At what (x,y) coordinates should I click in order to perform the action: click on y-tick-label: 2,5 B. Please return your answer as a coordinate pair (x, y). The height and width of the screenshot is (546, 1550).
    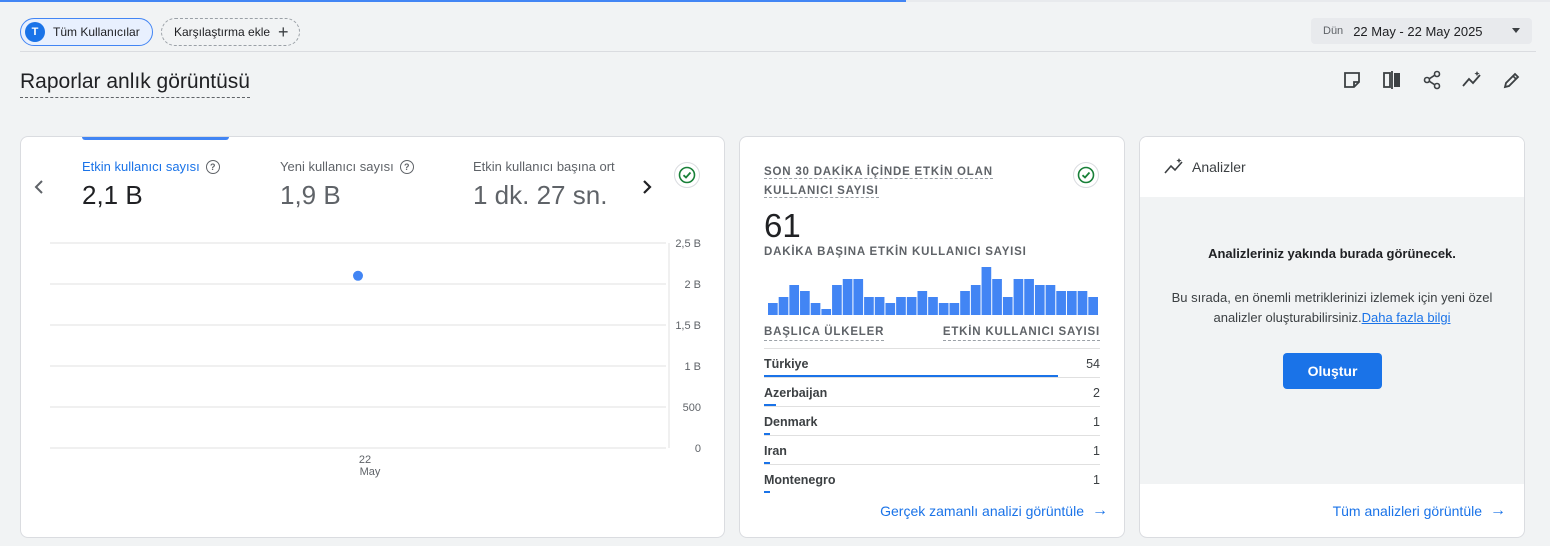
    Looking at the image, I should click on (688, 244).